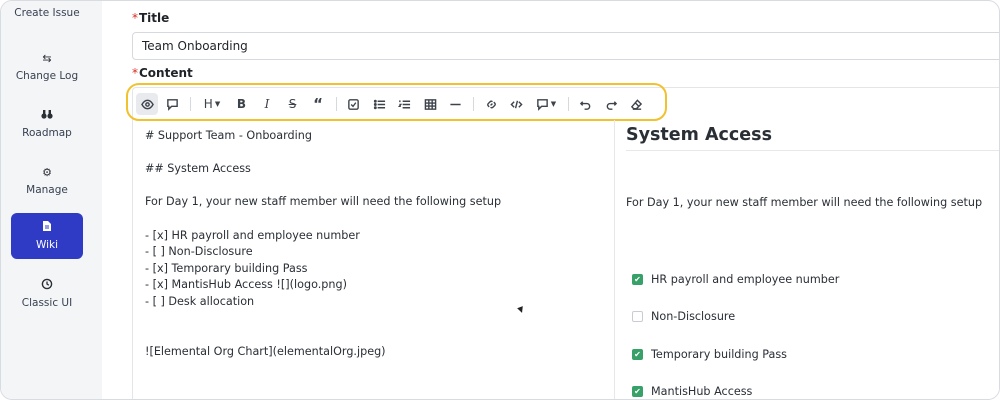 Image resolution: width=1000 pixels, height=400 pixels. I want to click on eraser-icon, so click(636, 104).